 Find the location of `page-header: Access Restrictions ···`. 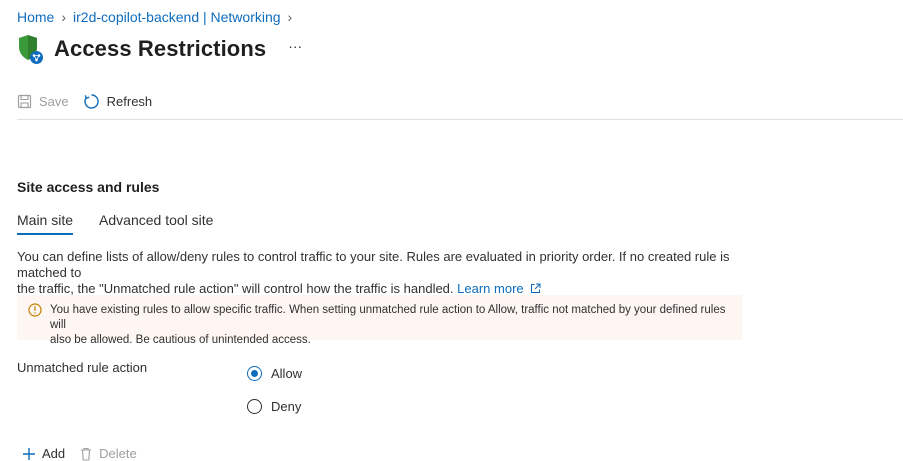

page-header: Access Restrictions ··· is located at coordinates (159, 49).